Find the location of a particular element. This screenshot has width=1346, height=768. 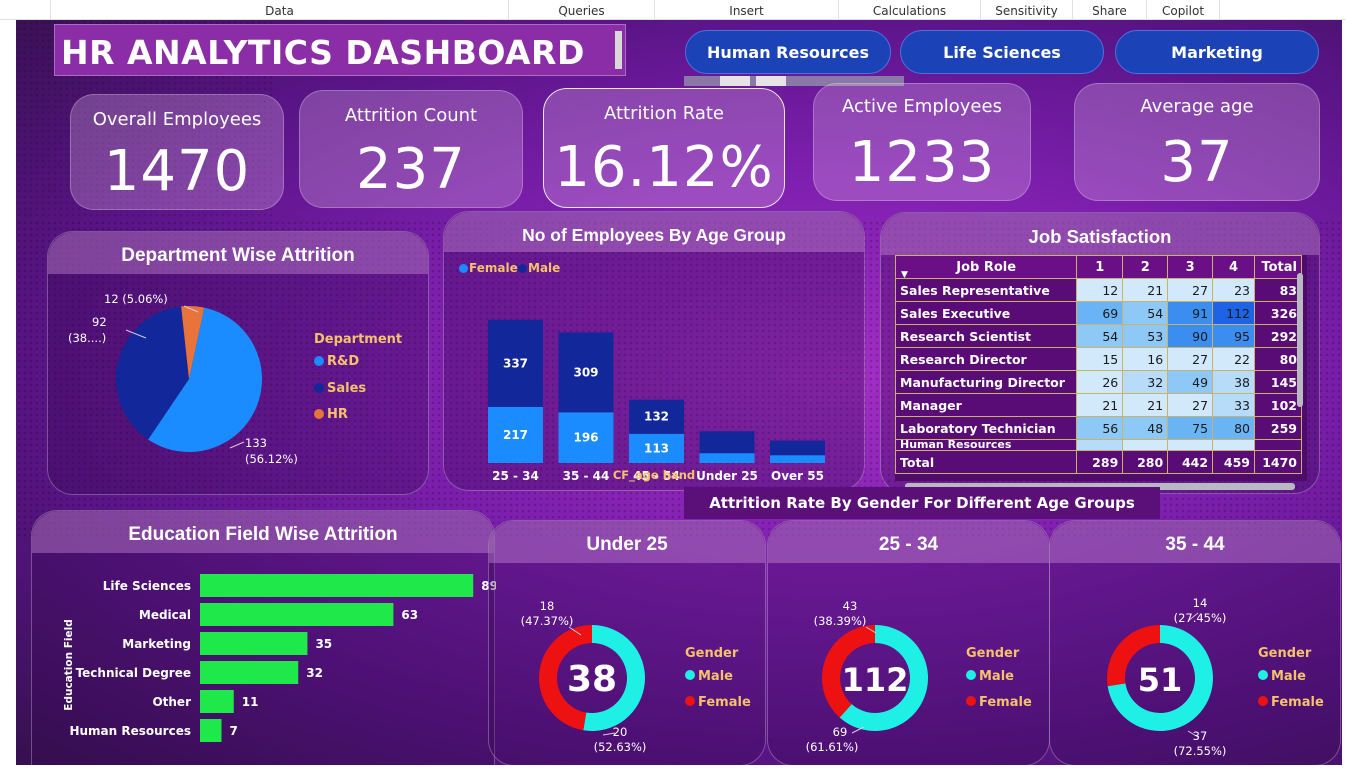

filter-button-marketing: Marketing is located at coordinates (1217, 52).